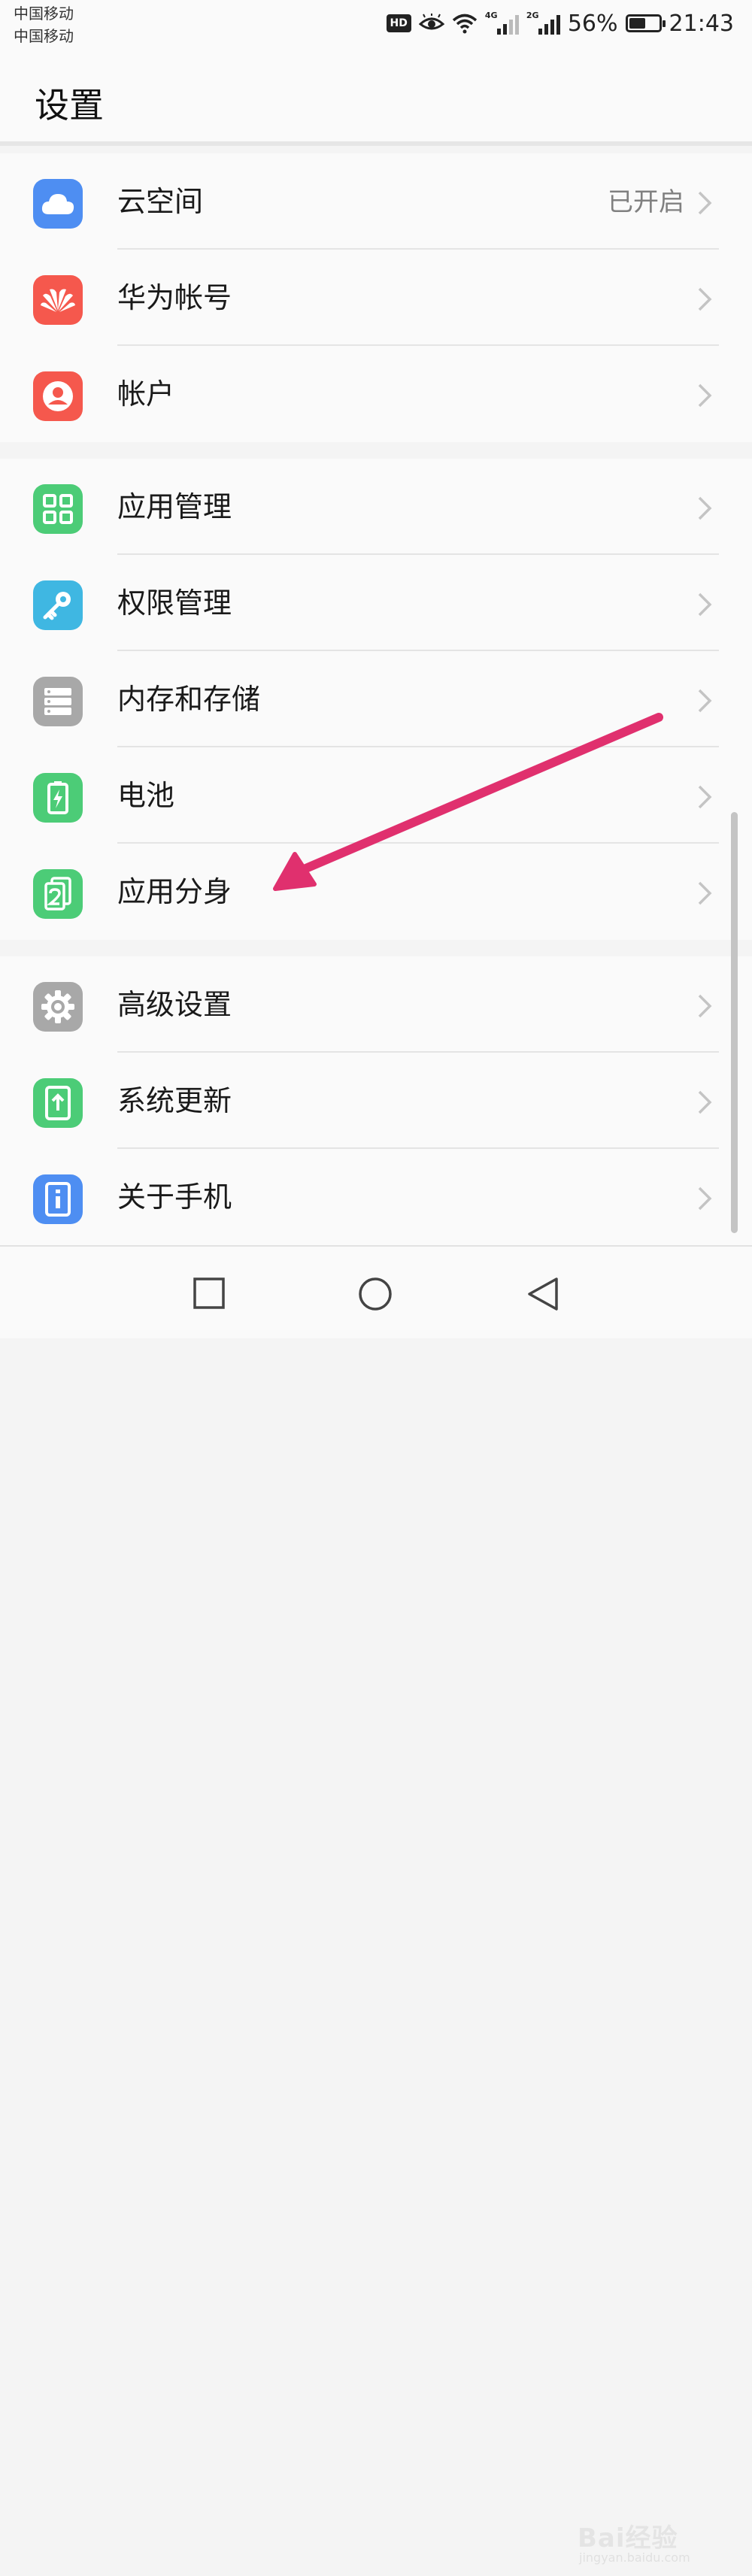 This screenshot has height=2576, width=752. I want to click on settings-item-label: 云空间, so click(160, 201).